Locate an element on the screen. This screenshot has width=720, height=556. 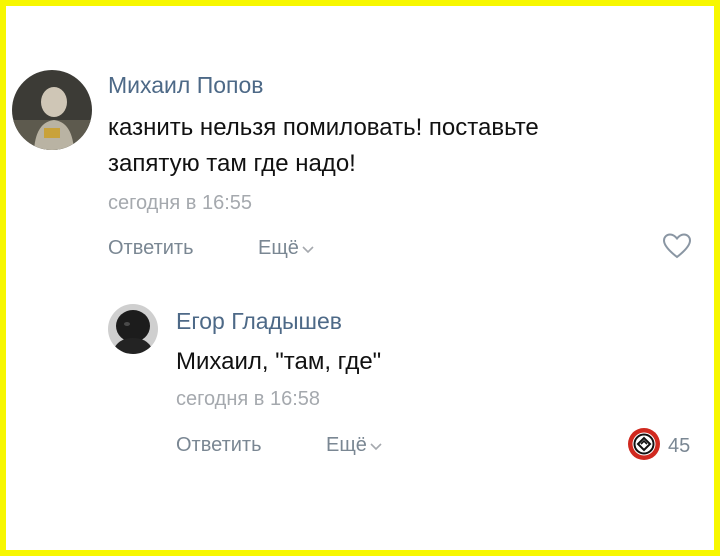
reaction-count: 45 is located at coordinates (679, 446).